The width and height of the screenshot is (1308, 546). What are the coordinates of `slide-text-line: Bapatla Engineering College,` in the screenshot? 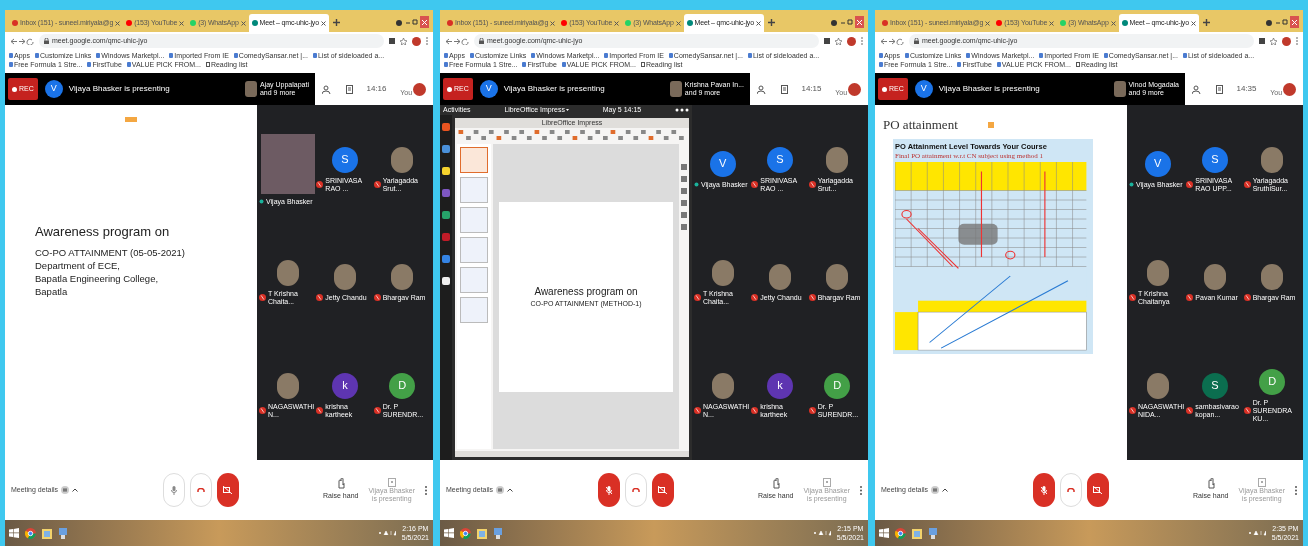 It's located at (97, 278).